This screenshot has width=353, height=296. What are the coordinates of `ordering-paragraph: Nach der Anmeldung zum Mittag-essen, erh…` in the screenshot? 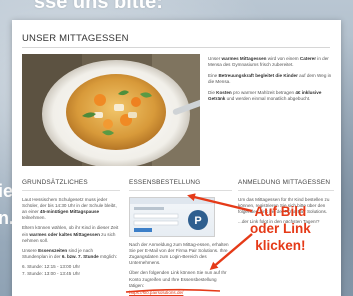 It's located at (180, 254).